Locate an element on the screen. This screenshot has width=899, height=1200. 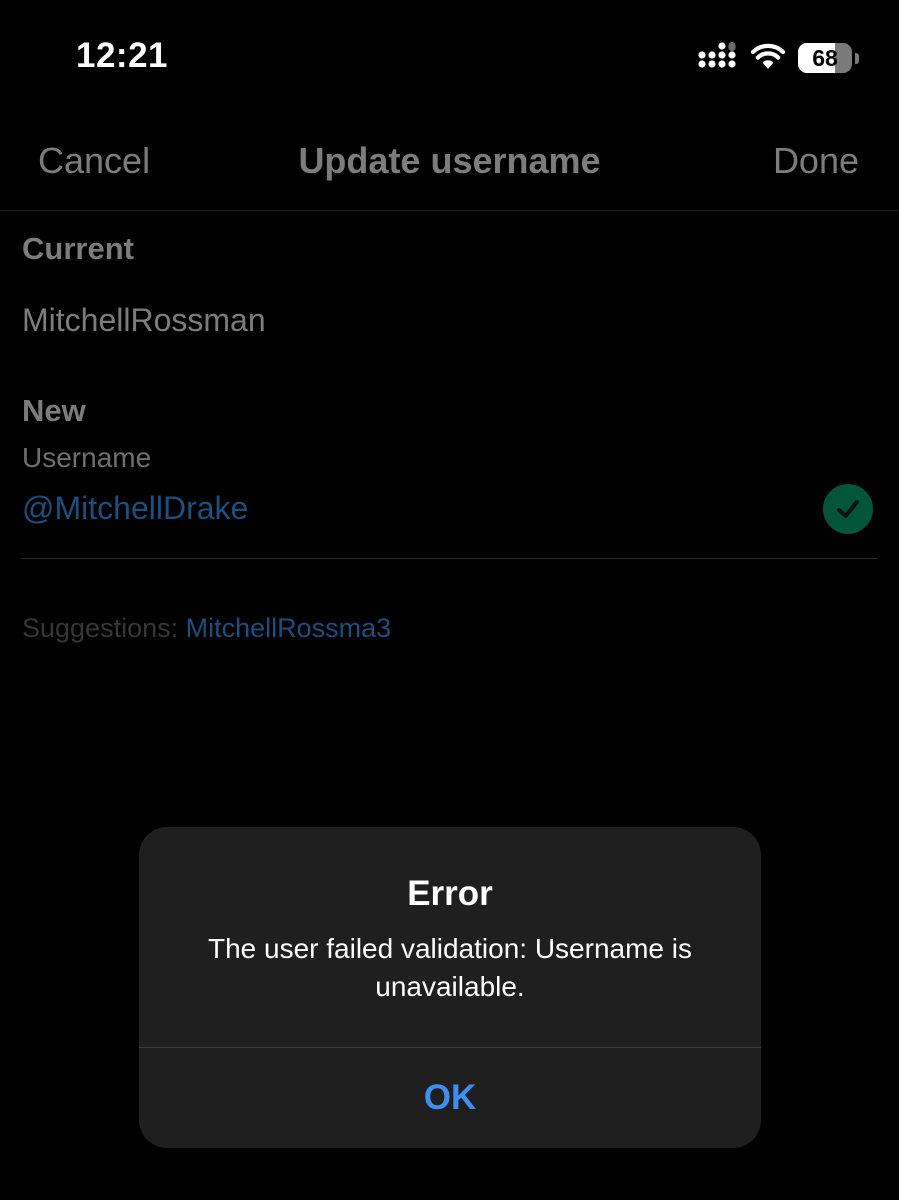
ok-button: OK is located at coordinates (450, 1098).